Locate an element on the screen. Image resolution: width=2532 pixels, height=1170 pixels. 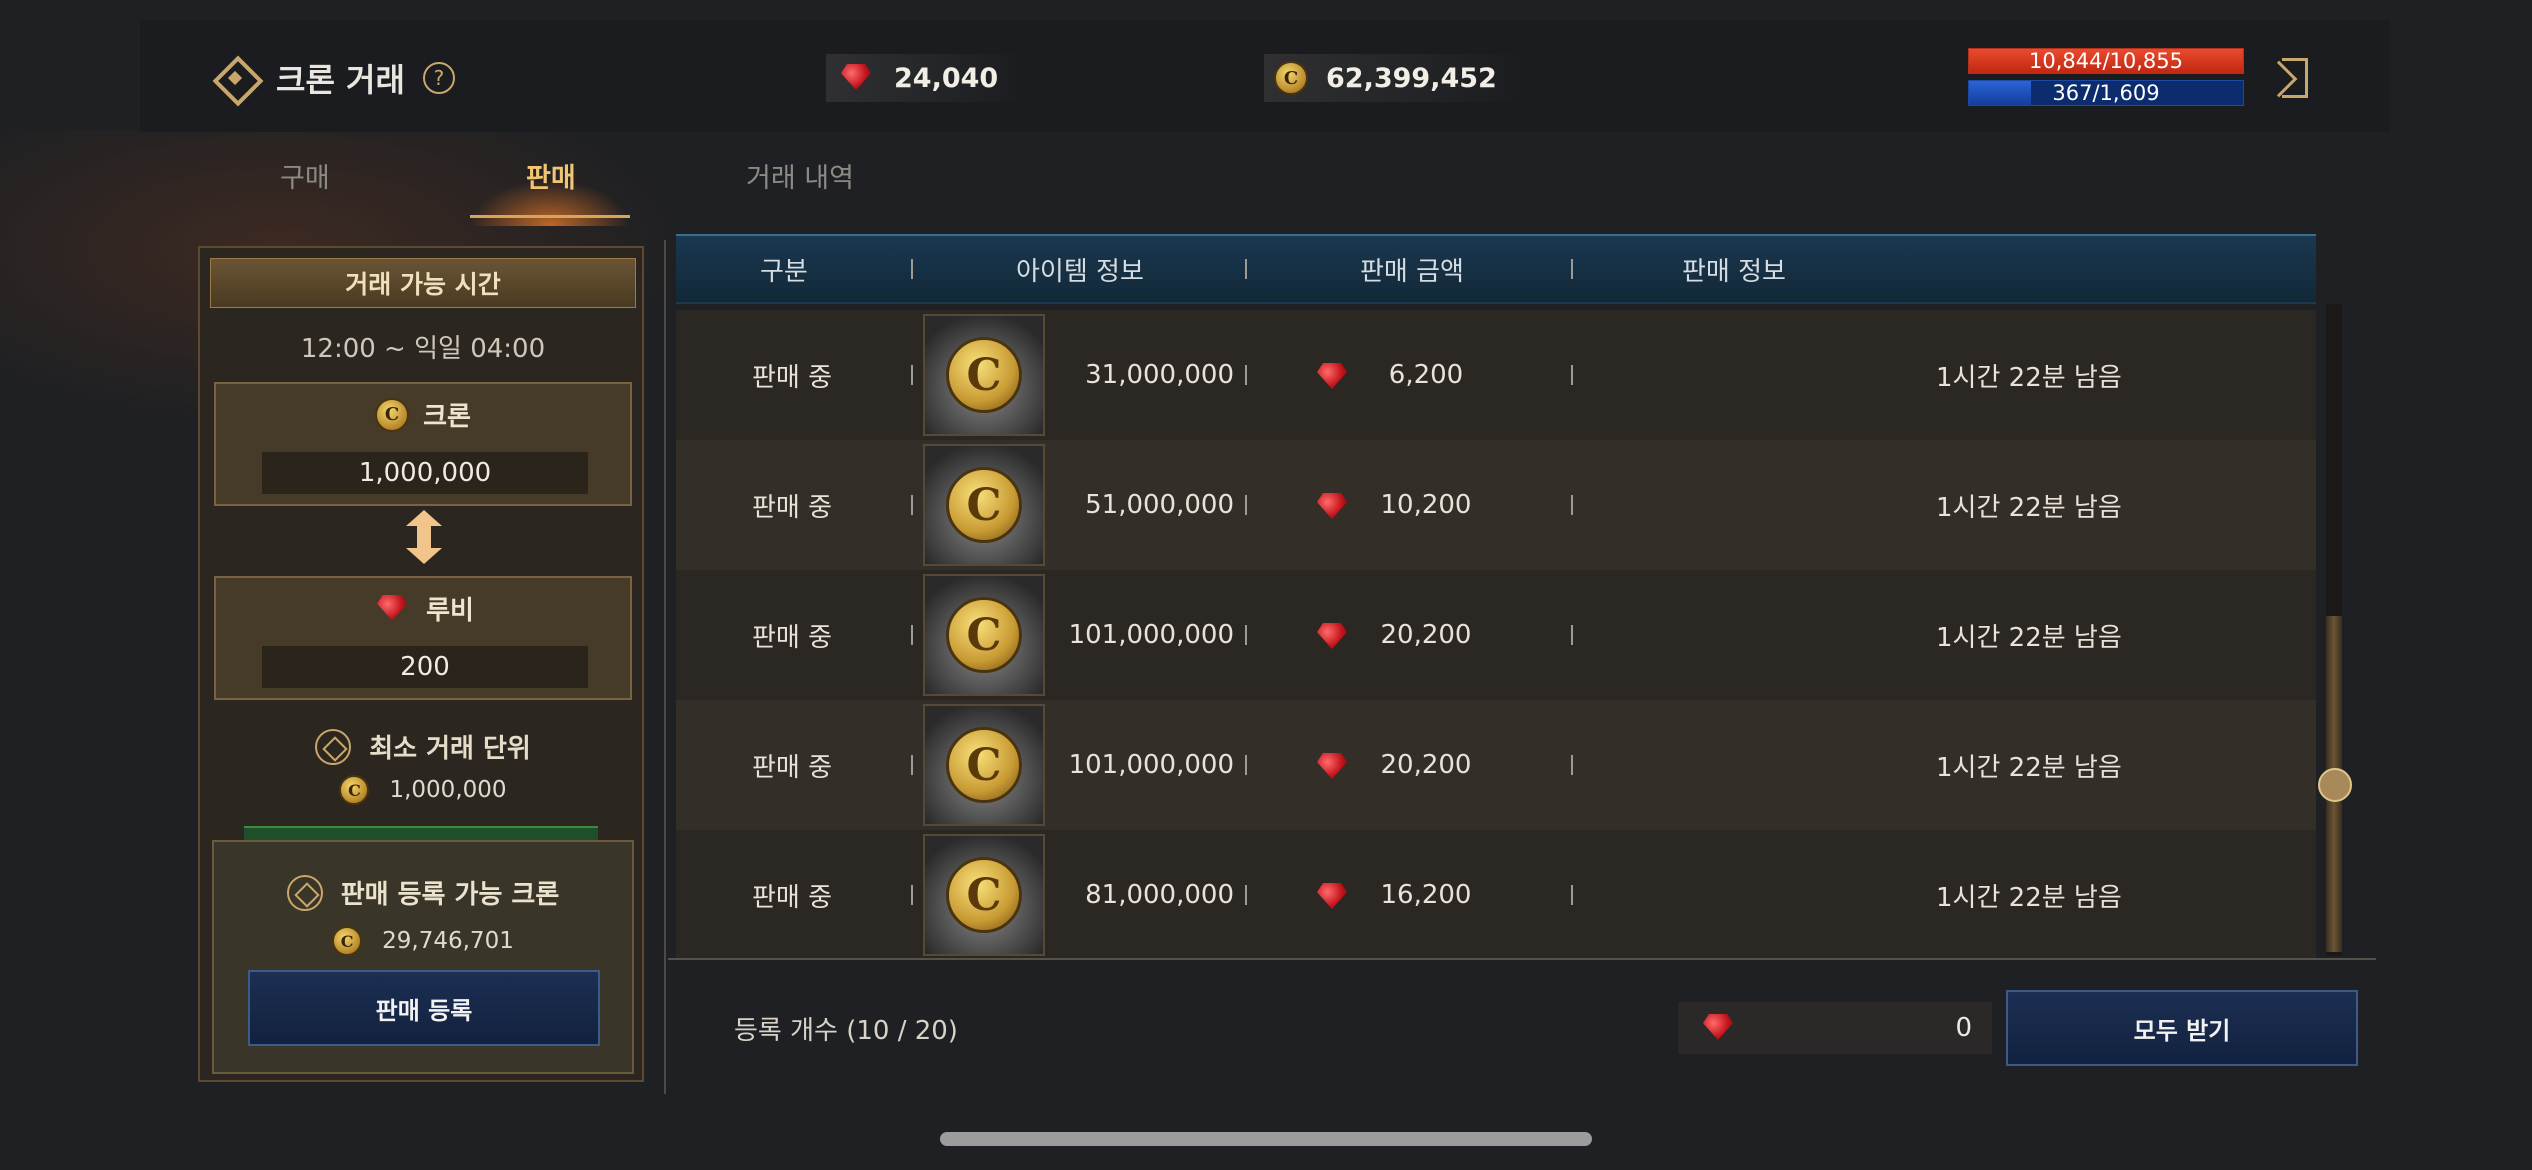
kron-rate-label: C 크론 is located at coordinates (423, 414).